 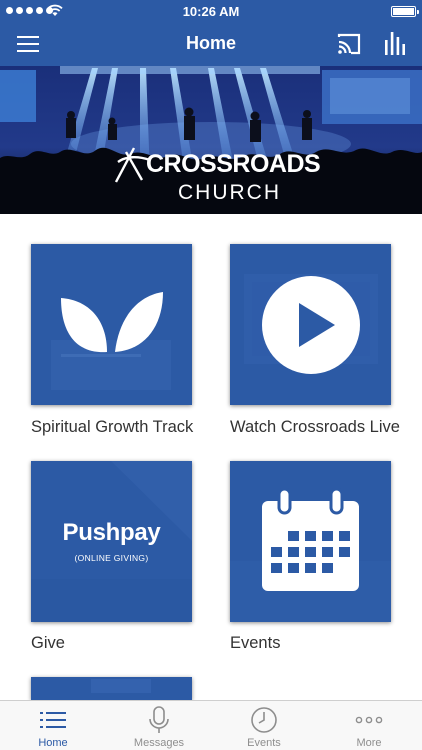 I want to click on logo-wordmark-line1: CROSSROADS, so click(x=233, y=164).